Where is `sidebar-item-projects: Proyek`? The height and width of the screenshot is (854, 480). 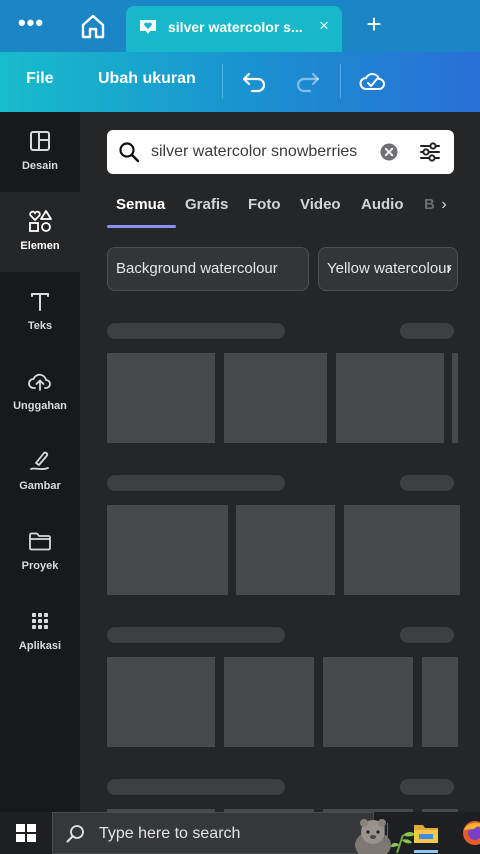 sidebar-item-projects: Proyek is located at coordinates (40, 552).